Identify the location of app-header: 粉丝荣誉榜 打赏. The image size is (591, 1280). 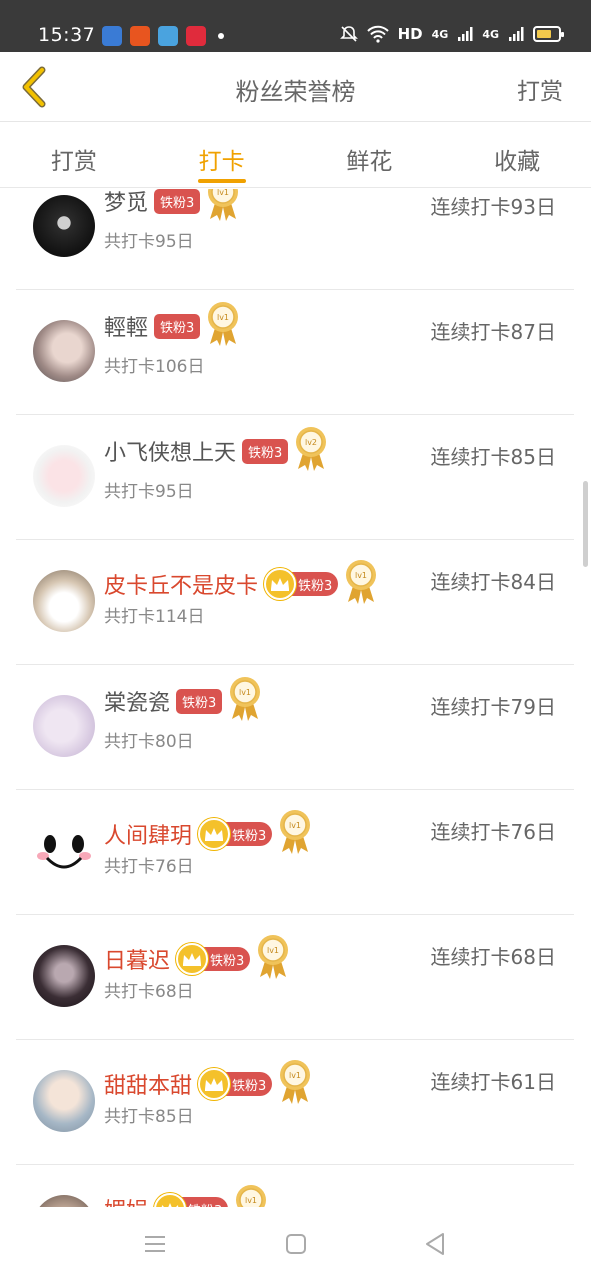
(295, 87).